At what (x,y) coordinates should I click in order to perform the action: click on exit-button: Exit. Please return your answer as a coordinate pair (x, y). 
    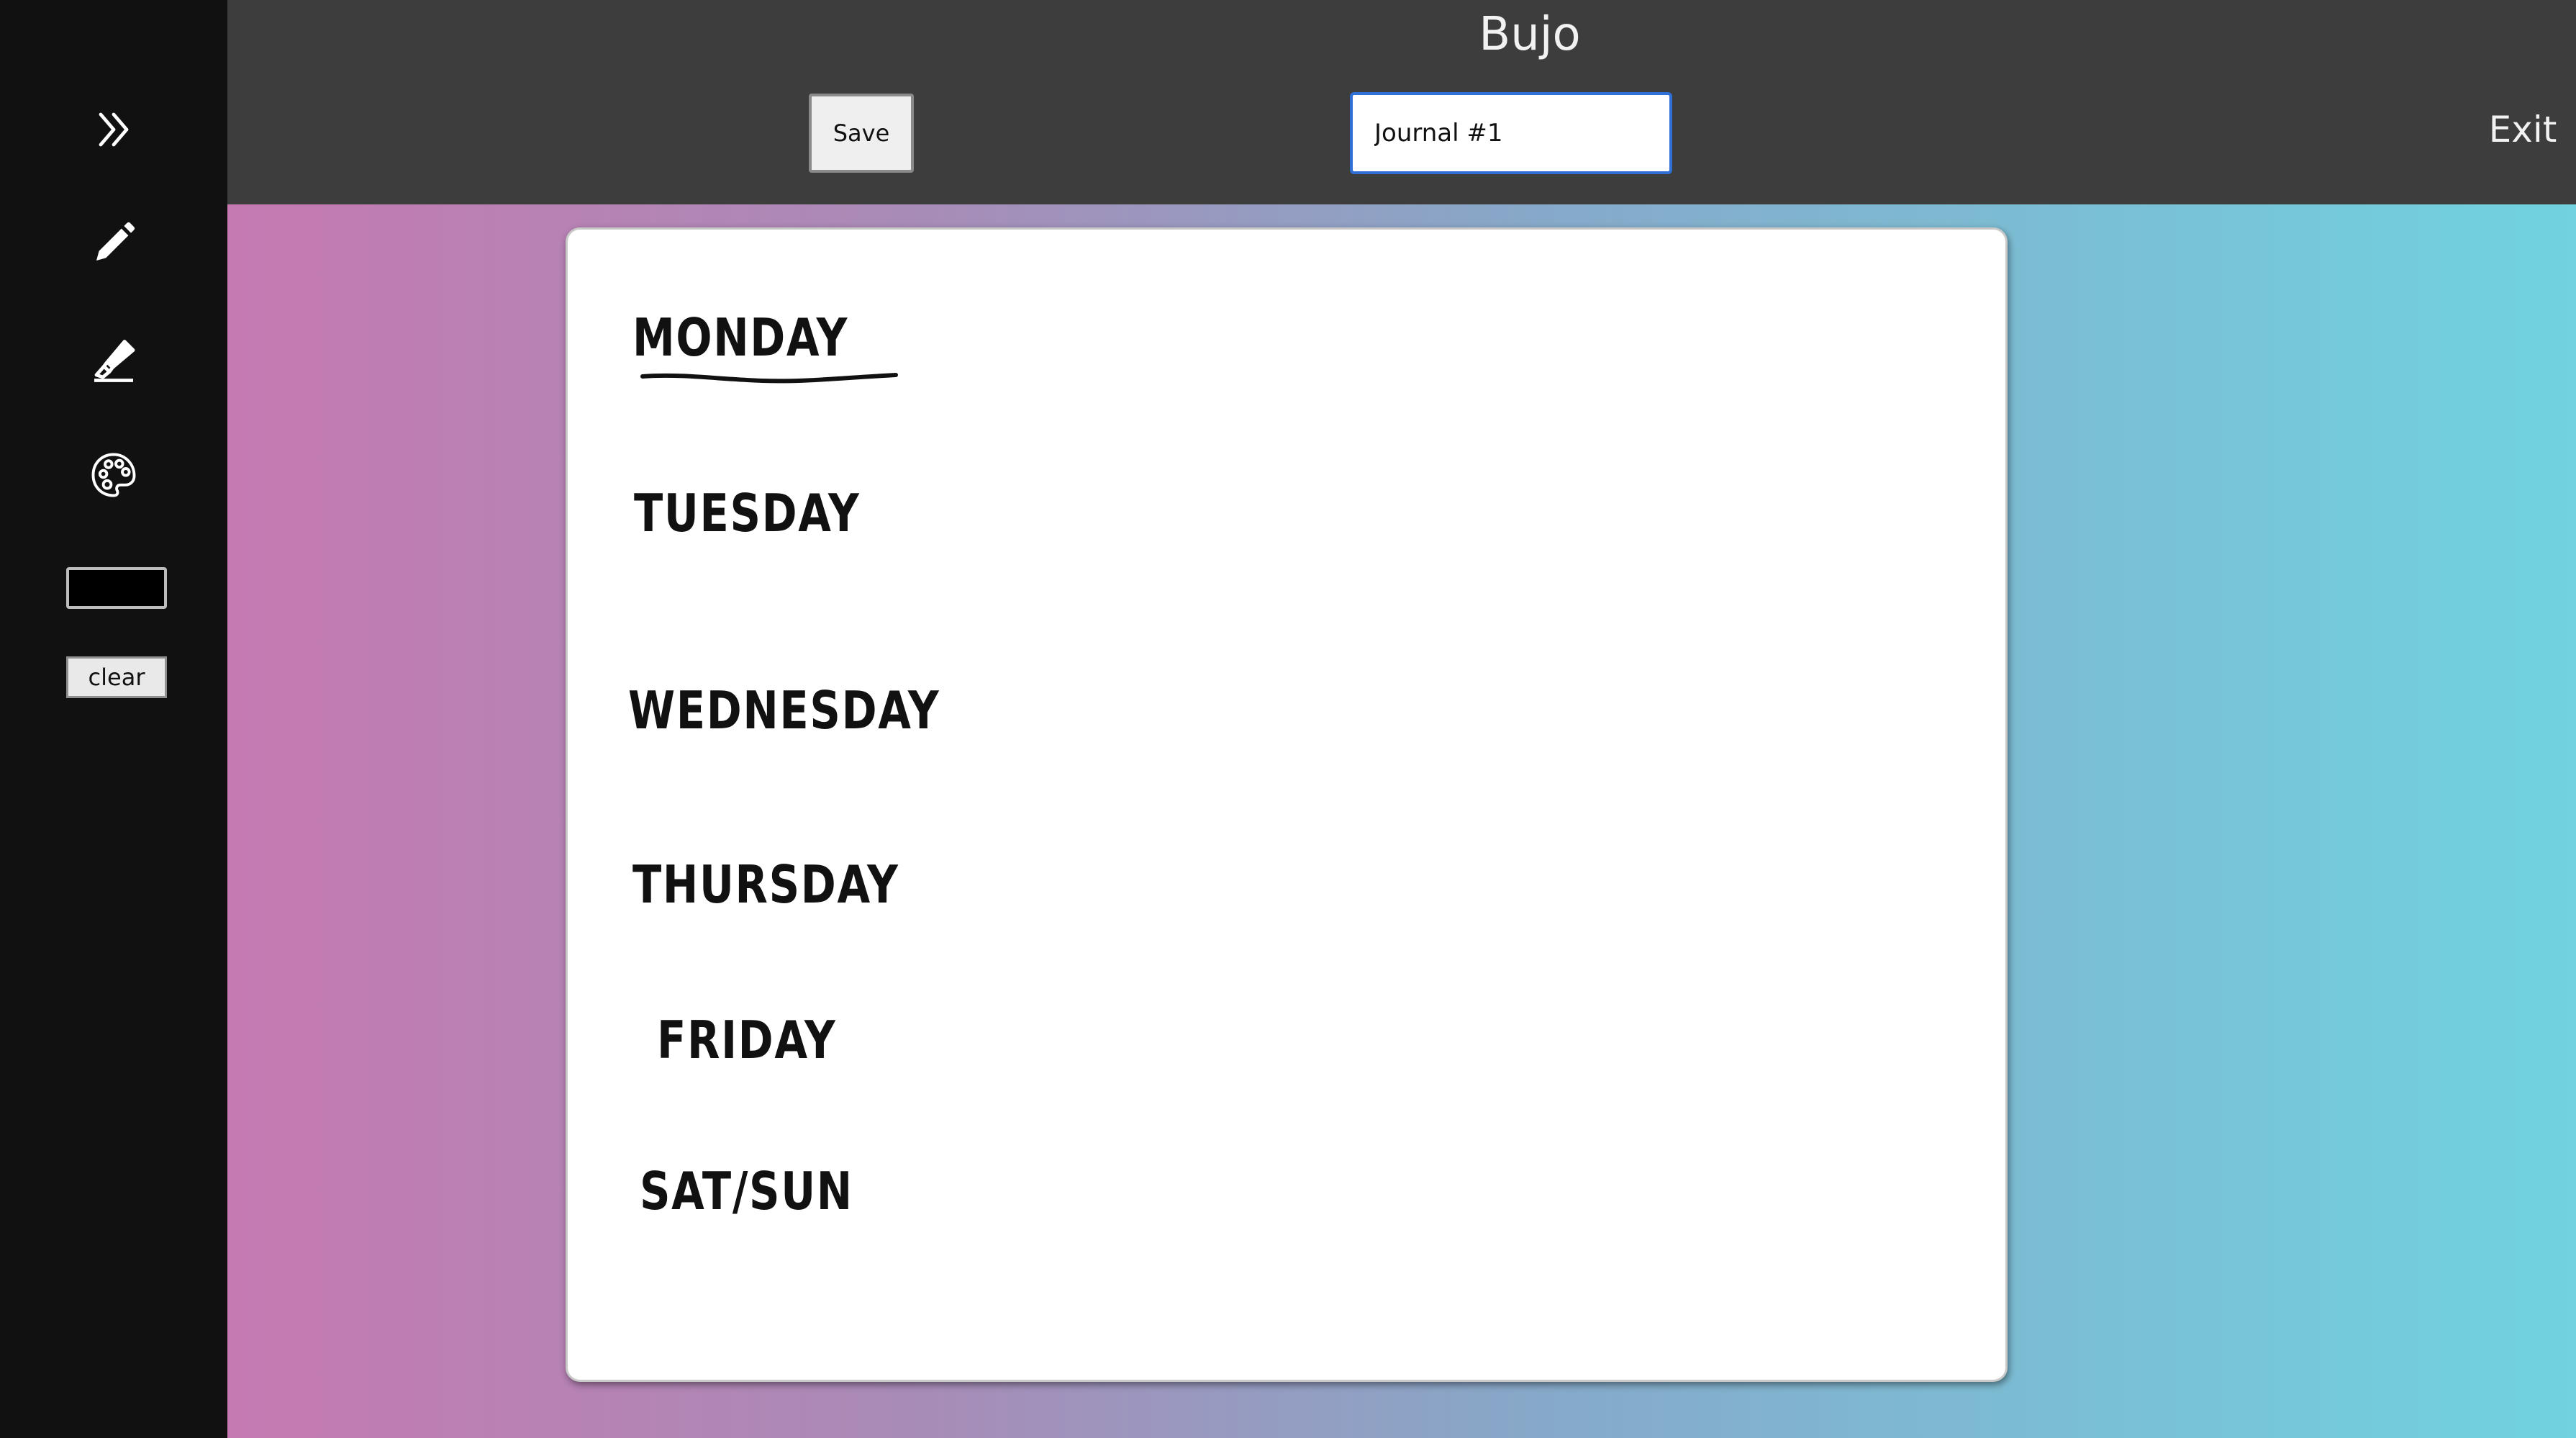
    Looking at the image, I should click on (2522, 129).